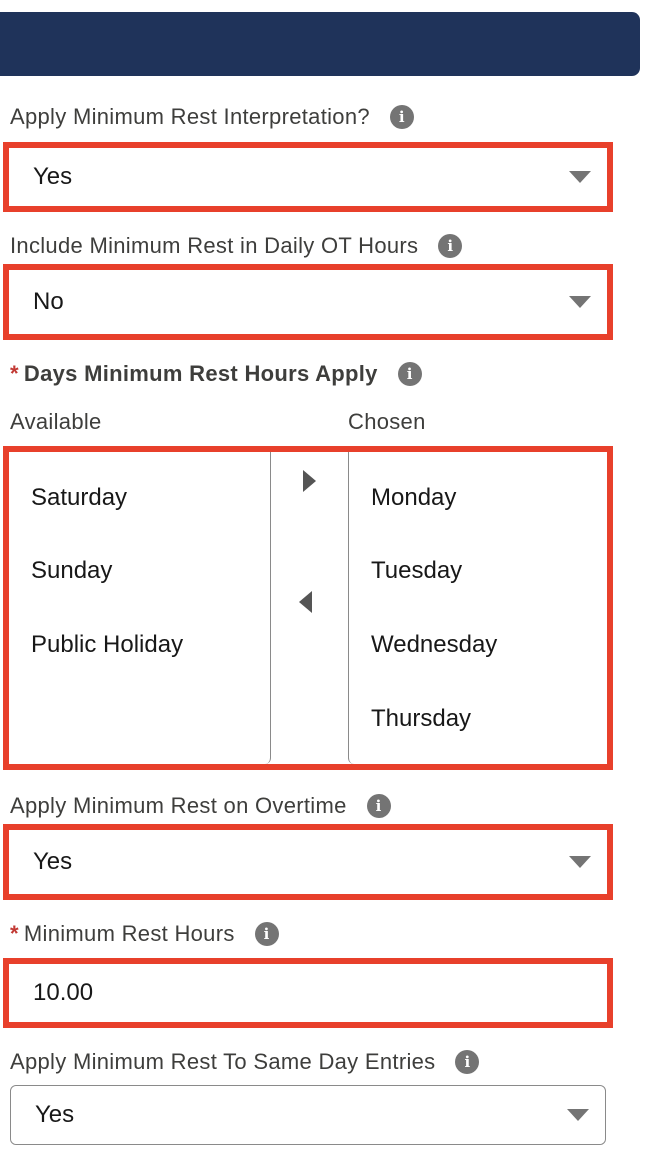  What do you see at coordinates (71, 571) in the screenshot?
I see `list-item: Sunday` at bounding box center [71, 571].